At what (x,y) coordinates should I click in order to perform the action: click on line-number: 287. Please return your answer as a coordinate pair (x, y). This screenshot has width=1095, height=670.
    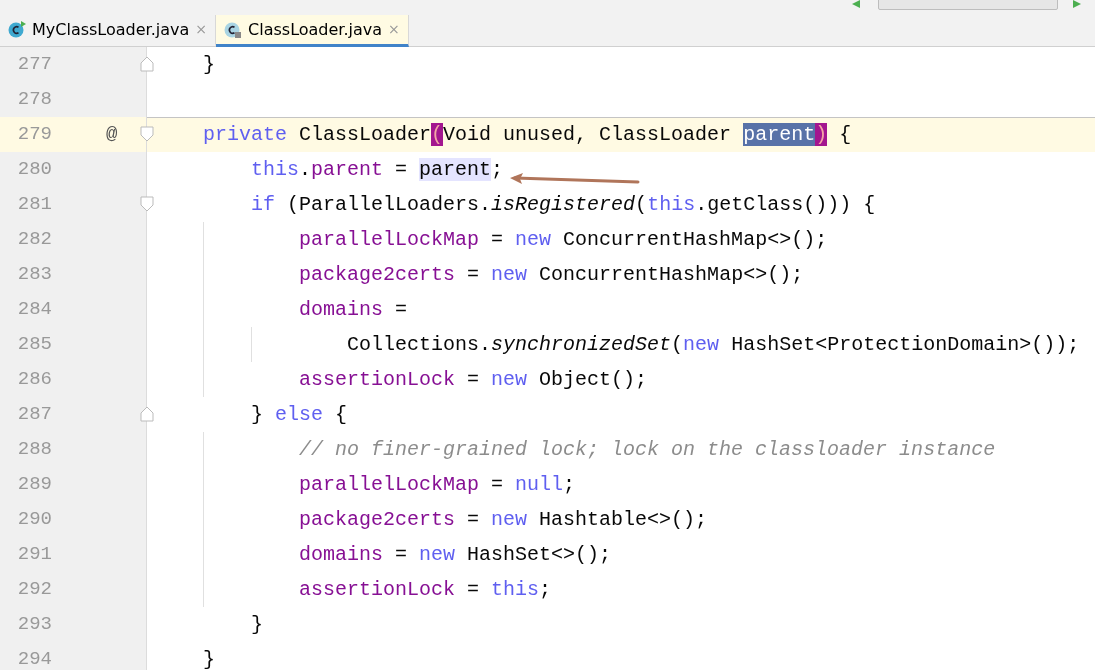
    Looking at the image, I should click on (34, 415).